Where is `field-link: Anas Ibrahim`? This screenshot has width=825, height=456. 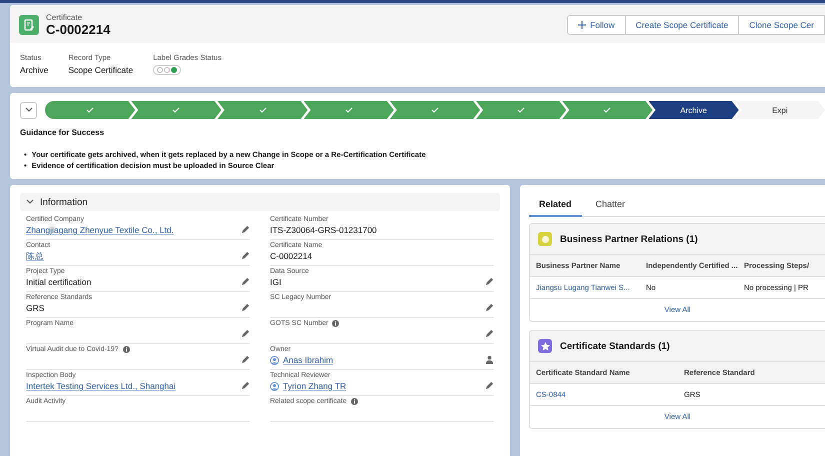 field-link: Anas Ibrahim is located at coordinates (308, 360).